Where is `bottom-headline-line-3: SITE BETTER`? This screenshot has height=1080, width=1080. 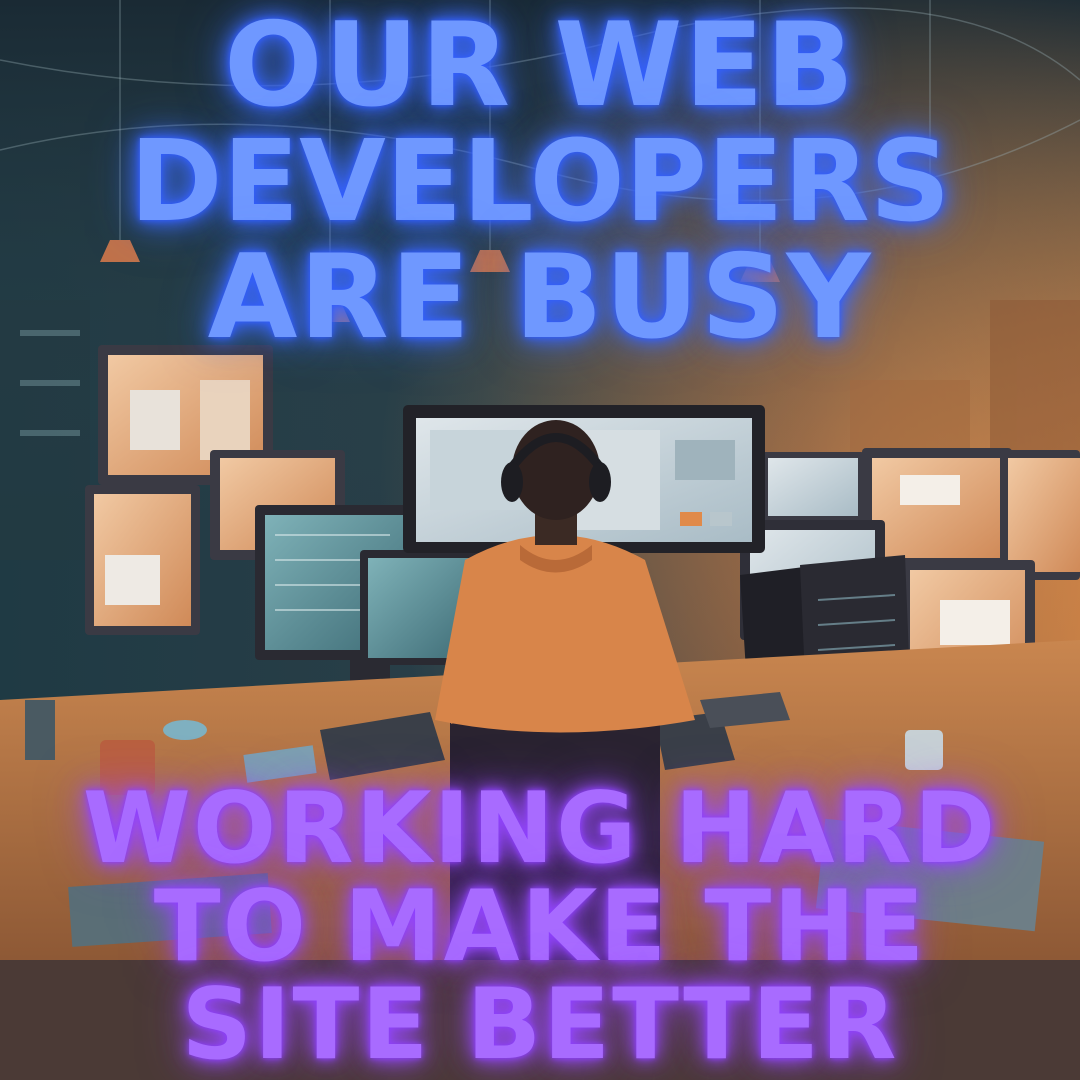
bottom-headline-line-3: SITE BETTER is located at coordinates (540, 1024).